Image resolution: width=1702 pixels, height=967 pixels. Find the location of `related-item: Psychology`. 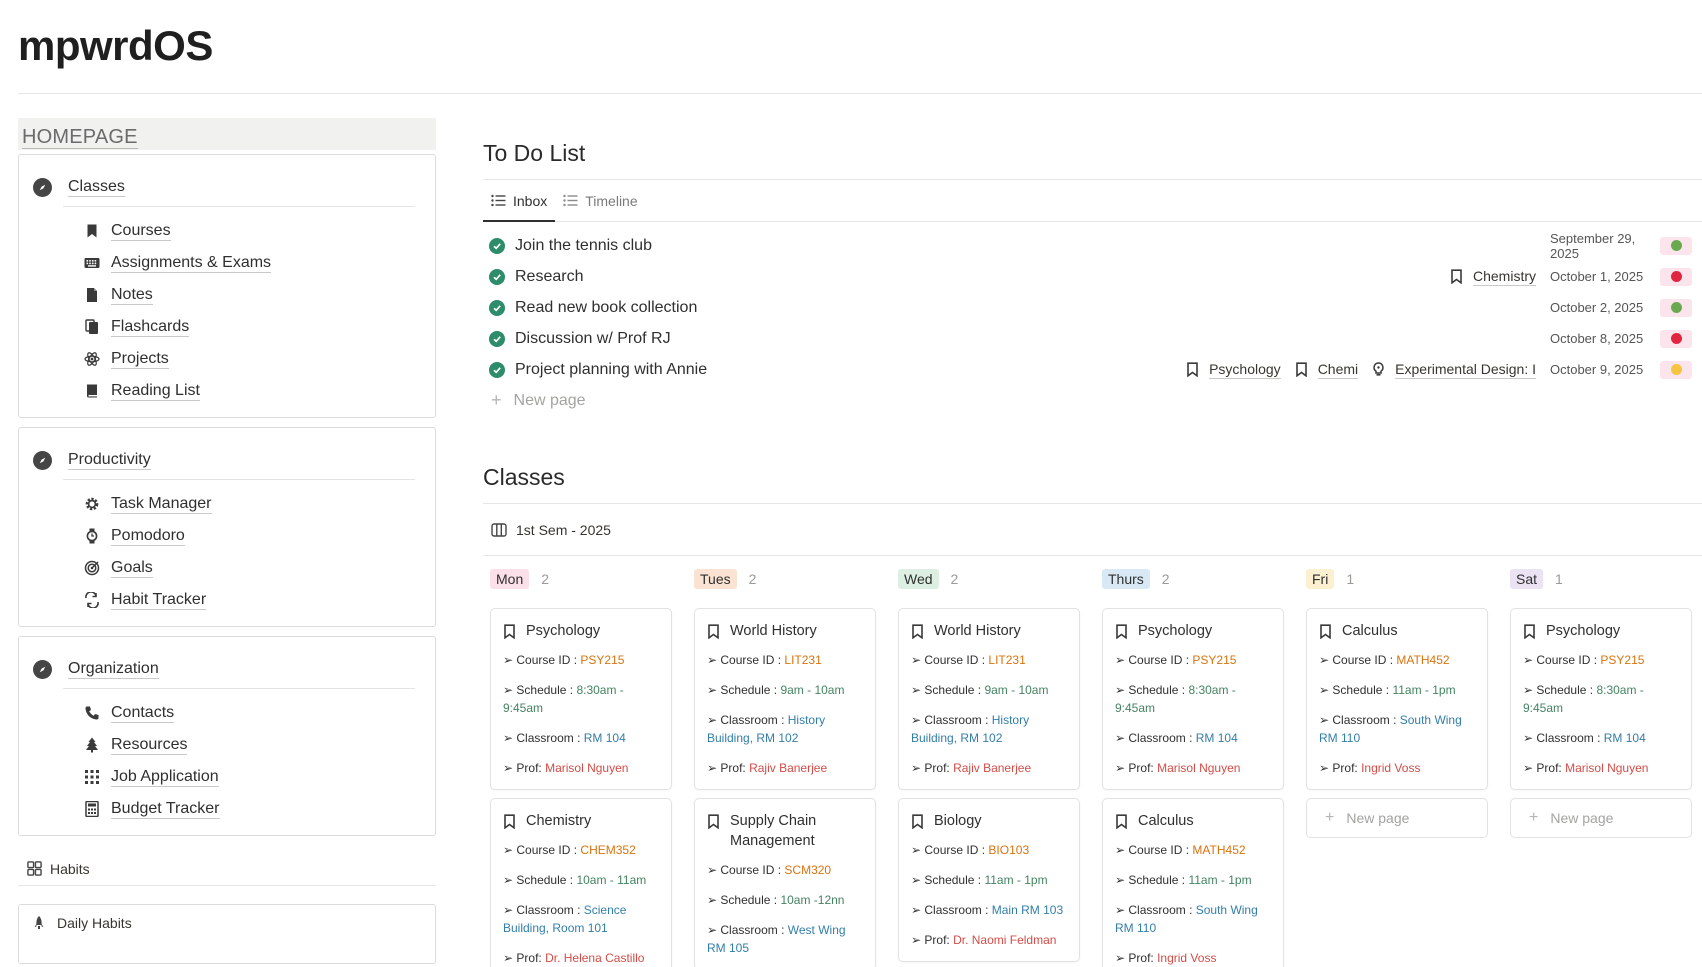

related-item: Psychology is located at coordinates (1233, 370).